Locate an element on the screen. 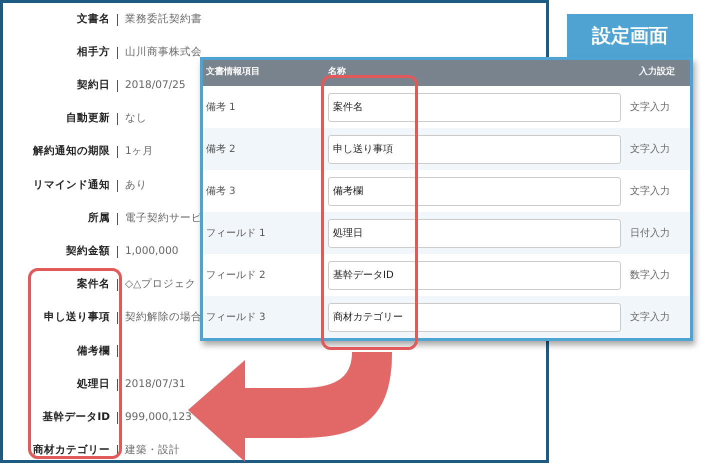 The image size is (701, 467). field-value: 2018/07/31 is located at coordinates (155, 384).